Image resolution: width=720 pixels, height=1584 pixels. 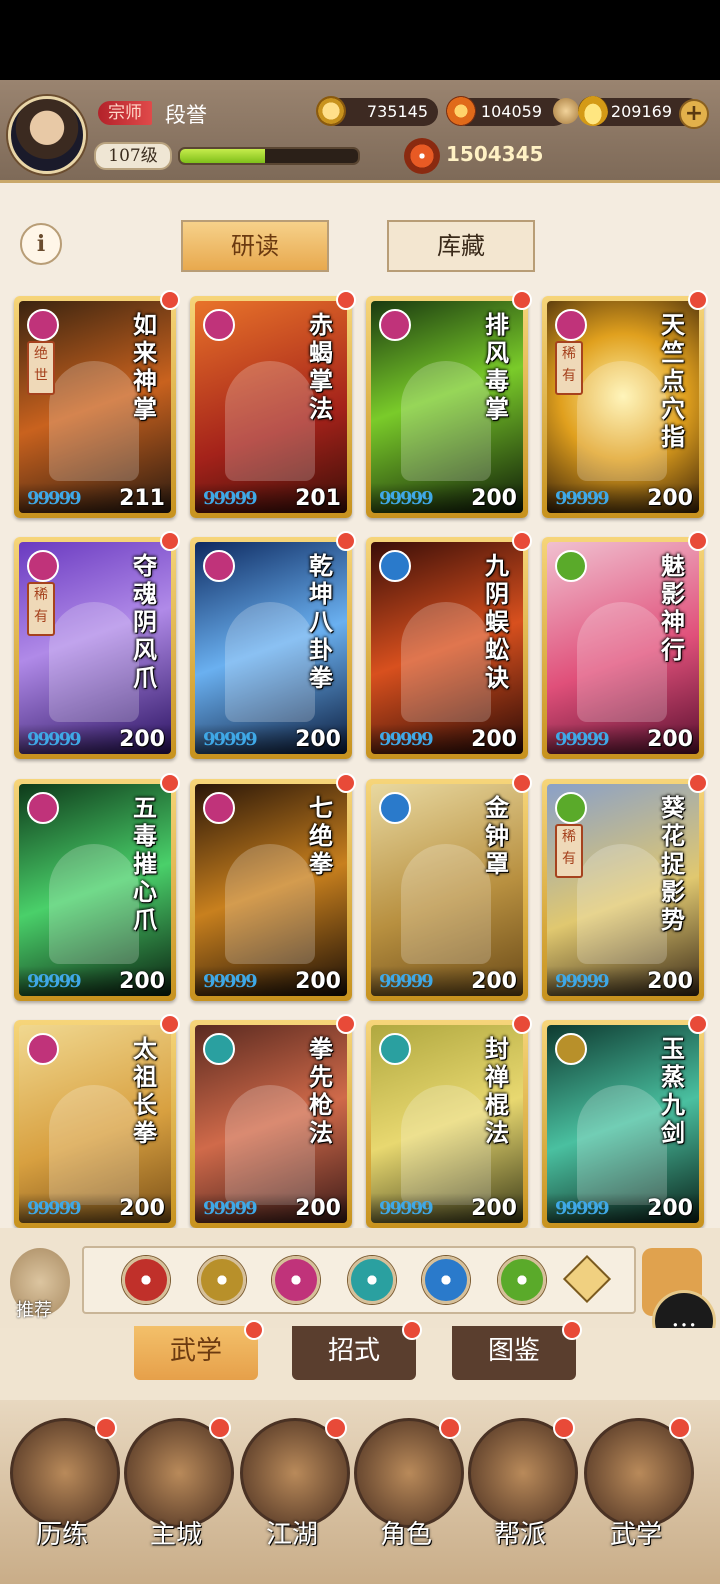 I want to click on martial-art-card: 九阴蜈蚣诀 99999 200, so click(x=449, y=645).